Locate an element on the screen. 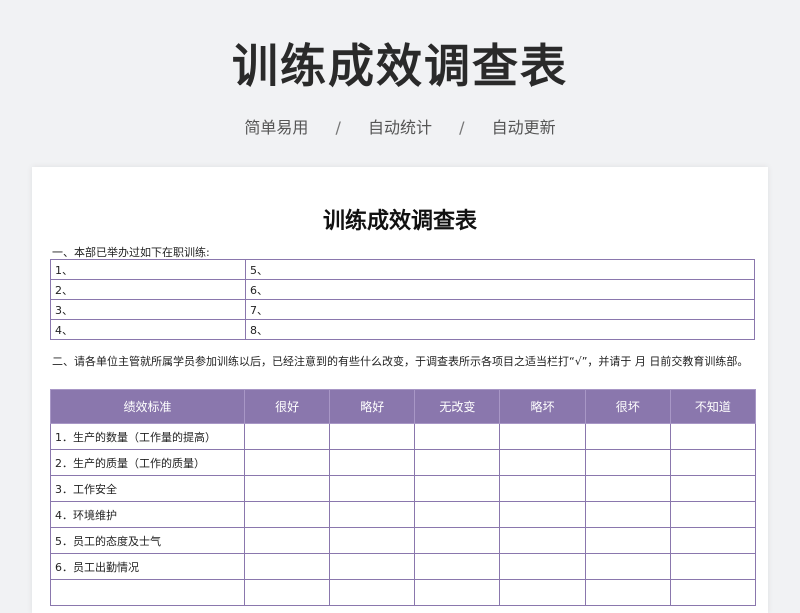 This screenshot has width=800, height=613. criteria-label: 2．生产的质量（工作的质量） is located at coordinates (147, 462).